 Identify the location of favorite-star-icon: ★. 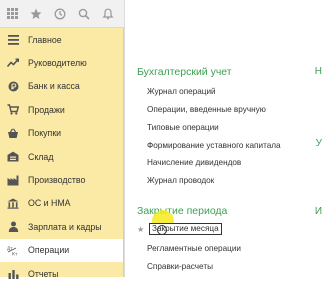
(140, 229).